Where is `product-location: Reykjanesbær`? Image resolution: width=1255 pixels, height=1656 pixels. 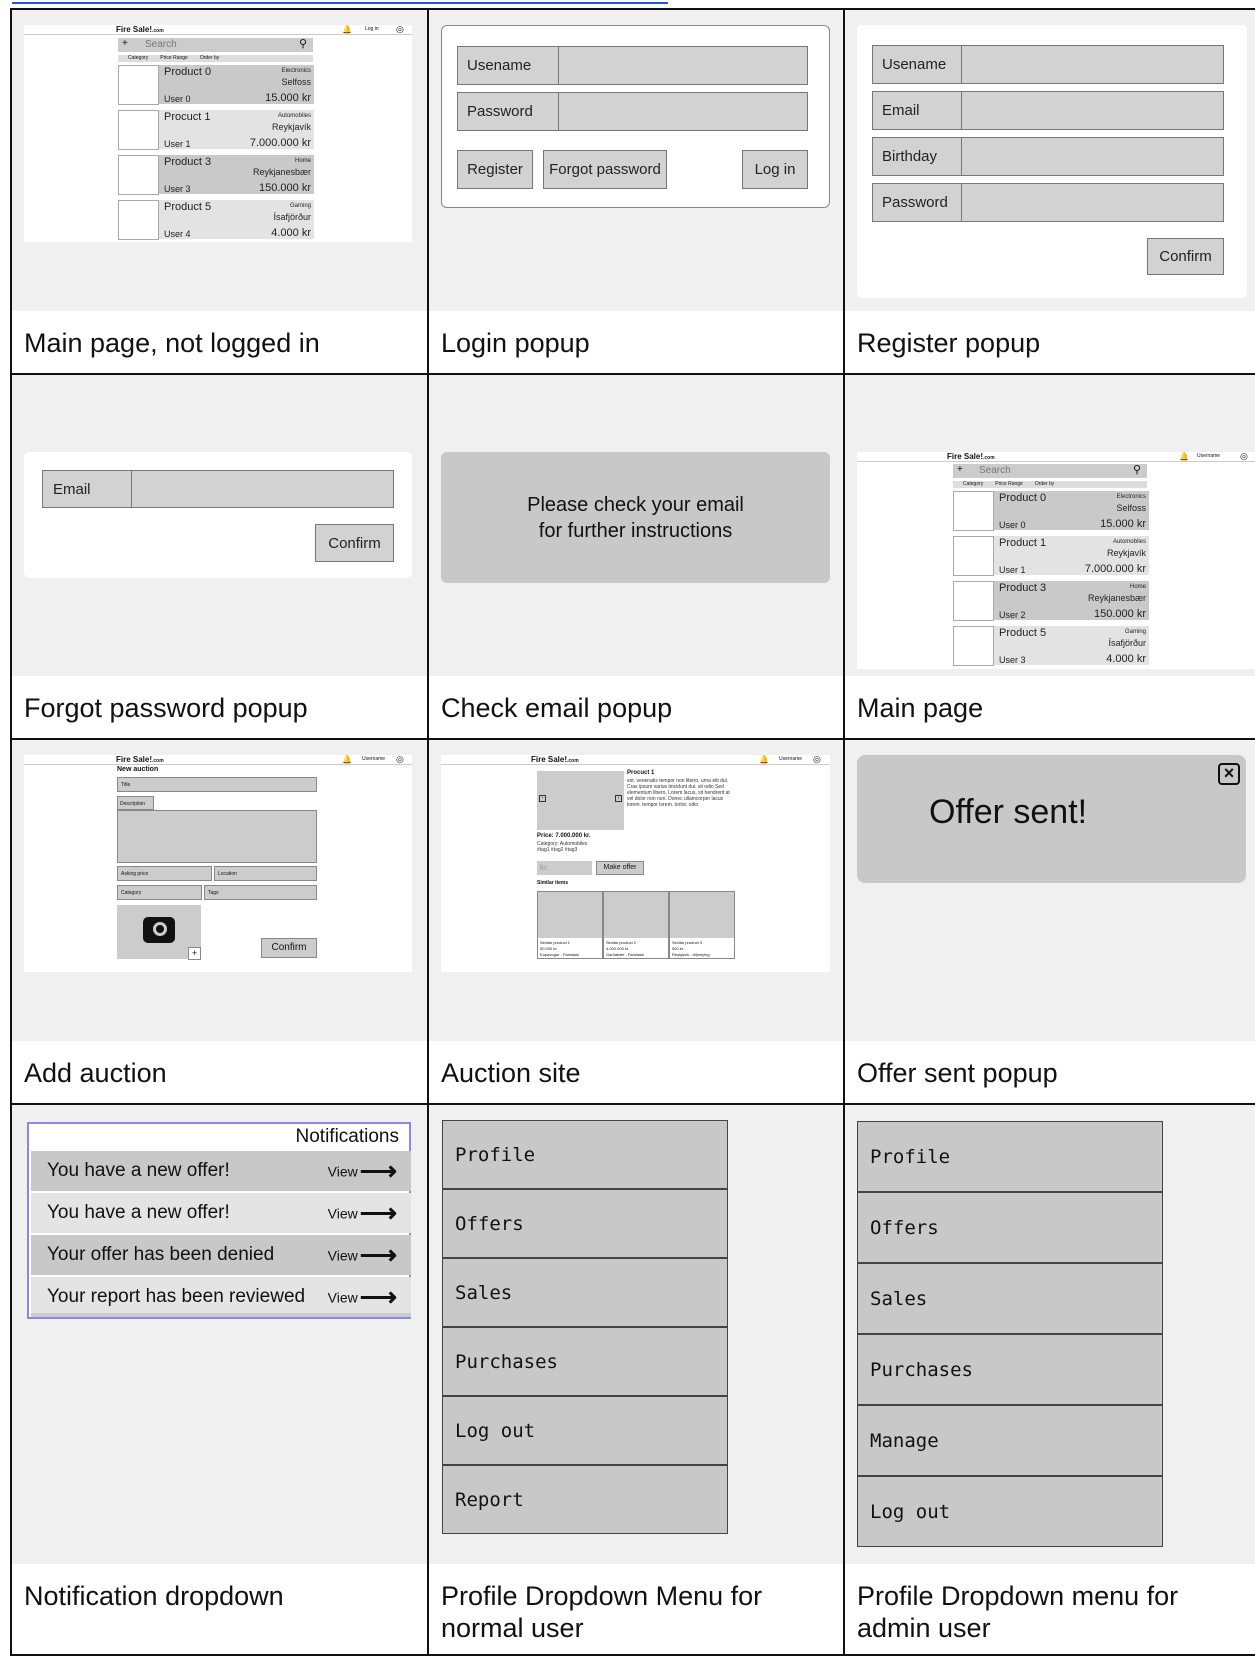 product-location: Reykjanesbær is located at coordinates (281, 172).